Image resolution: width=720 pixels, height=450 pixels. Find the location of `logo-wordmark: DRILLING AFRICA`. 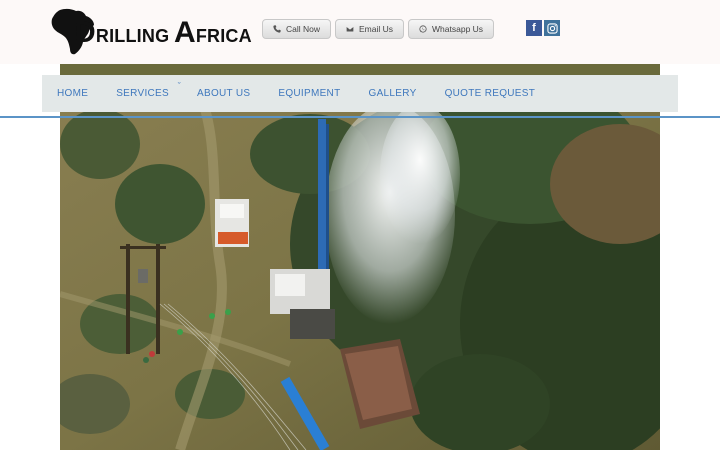

logo-wordmark: DRILLING AFRICA is located at coordinates (163, 34).